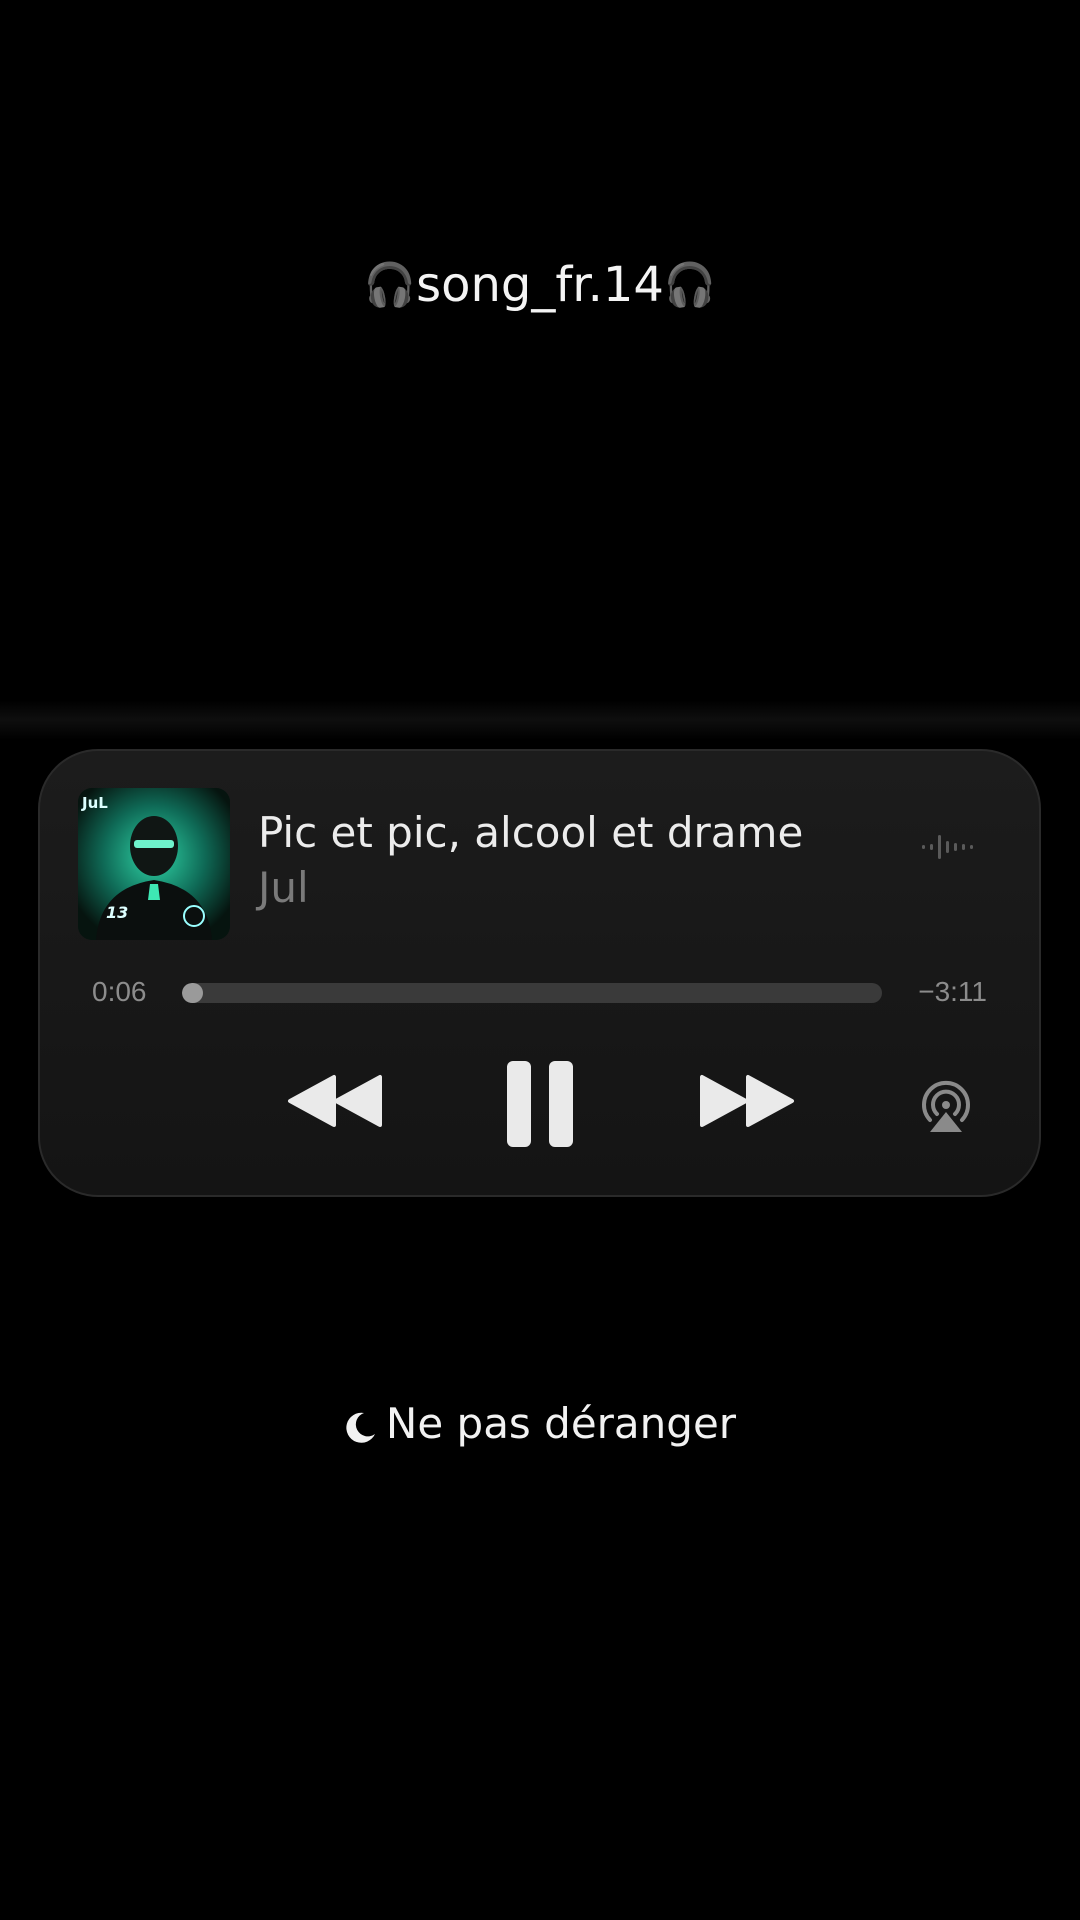 The image size is (1080, 1920). I want to click on artist-name: Jul, so click(283, 887).